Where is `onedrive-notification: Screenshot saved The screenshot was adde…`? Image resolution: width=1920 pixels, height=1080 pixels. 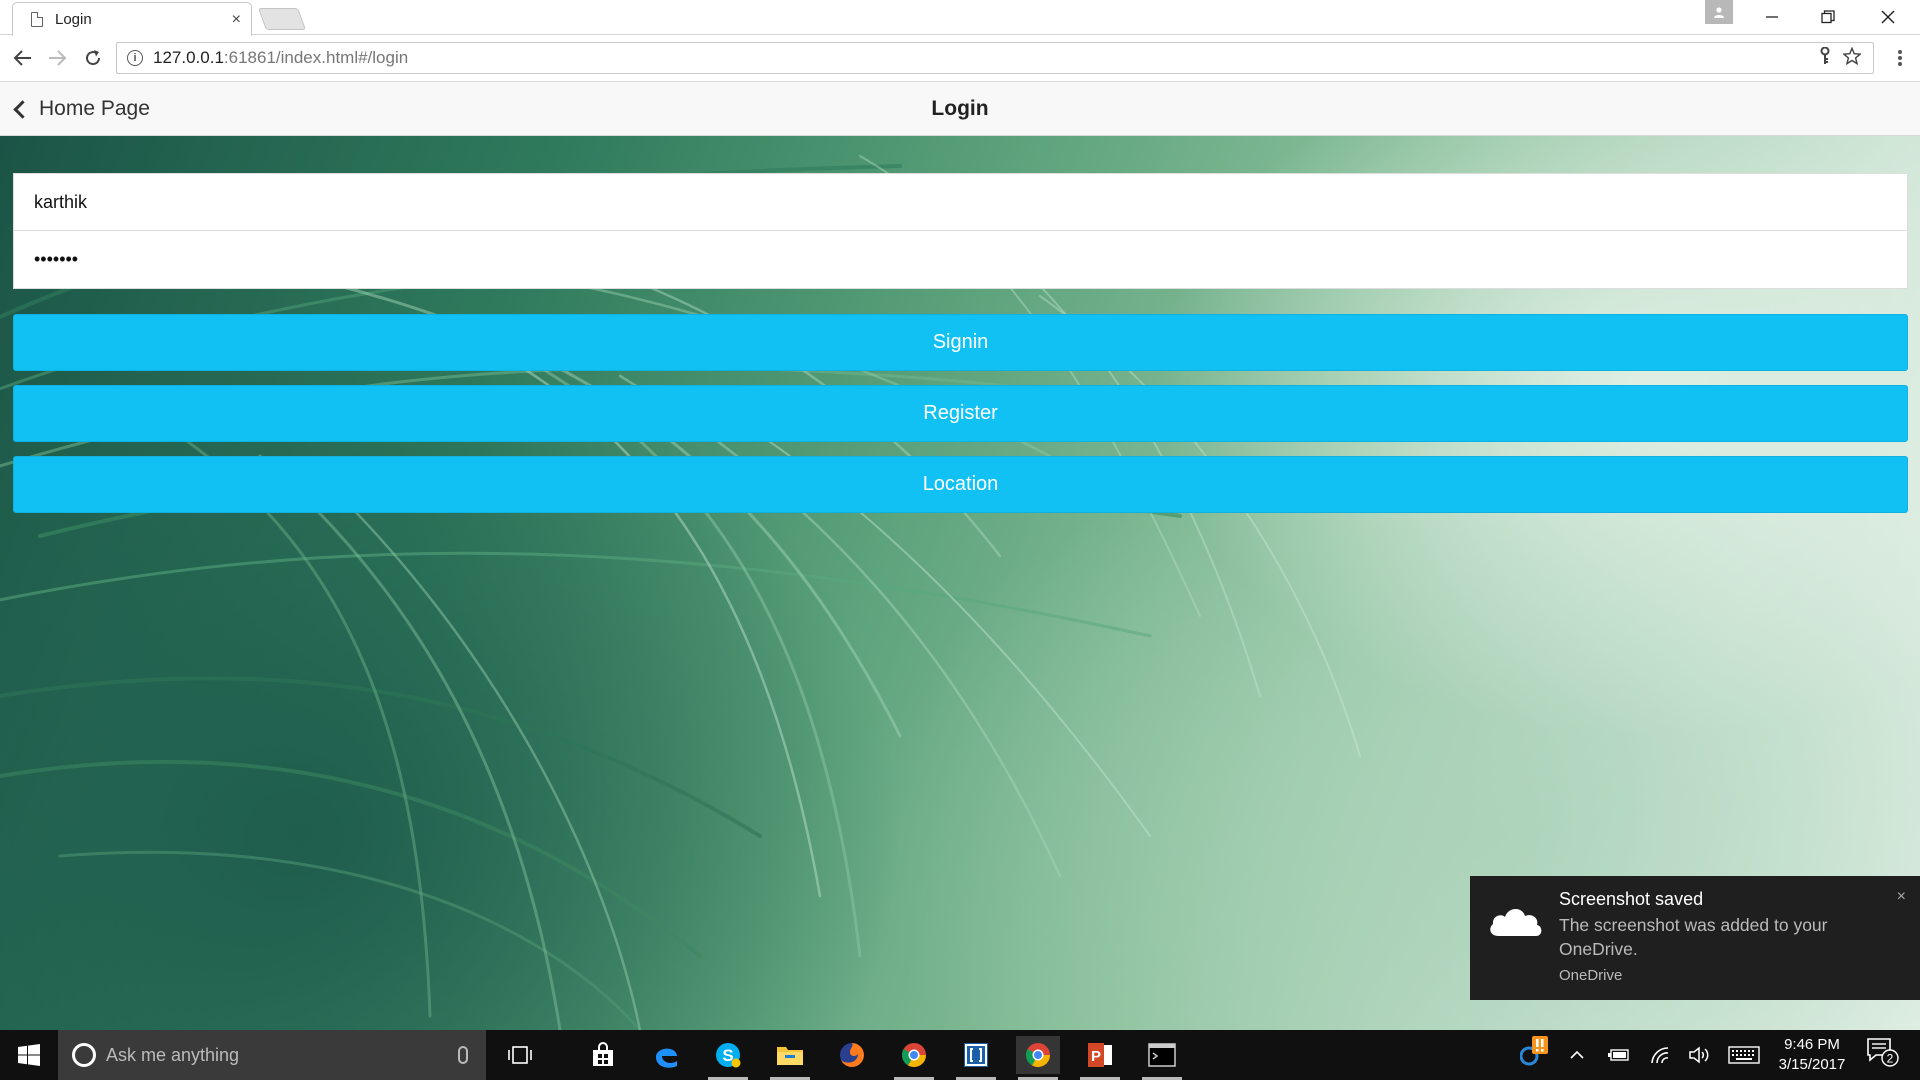 onedrive-notification: Screenshot saved The screenshot was adde… is located at coordinates (1695, 938).